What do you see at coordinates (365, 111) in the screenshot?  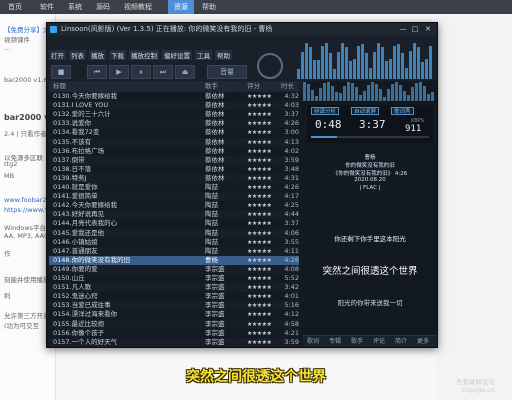 I see `badge-autoscroll: 自动滚屏` at bounding box center [365, 111].